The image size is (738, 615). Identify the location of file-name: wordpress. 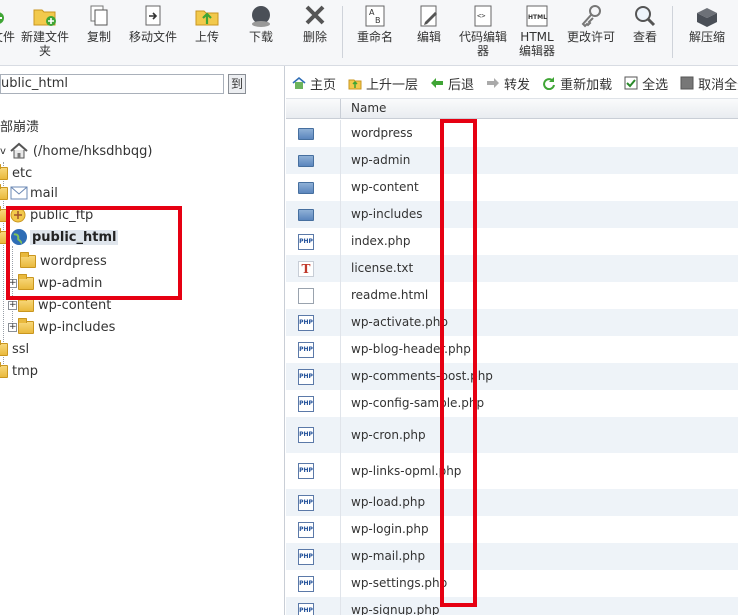
(382, 133).